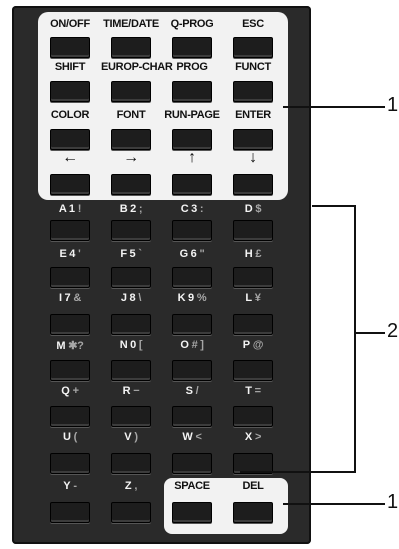  I want to click on key-arrow-down, so click(253, 184).